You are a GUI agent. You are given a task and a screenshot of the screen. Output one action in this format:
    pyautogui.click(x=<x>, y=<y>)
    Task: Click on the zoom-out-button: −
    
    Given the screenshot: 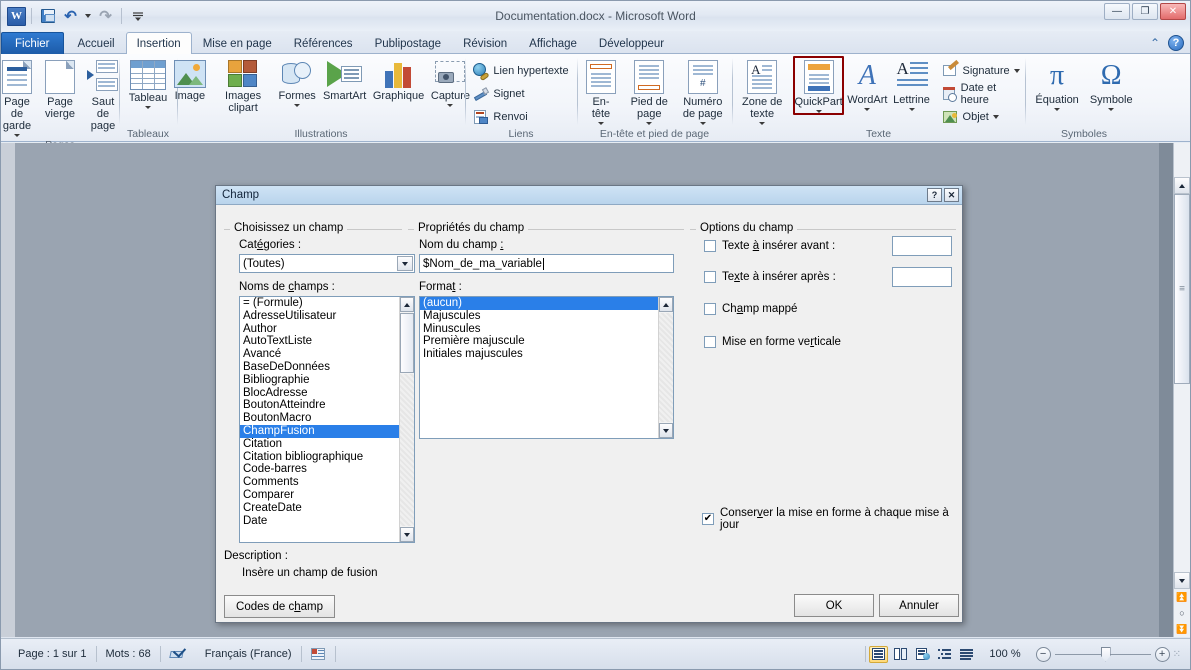 What is the action you would take?
    pyautogui.click(x=1043, y=654)
    